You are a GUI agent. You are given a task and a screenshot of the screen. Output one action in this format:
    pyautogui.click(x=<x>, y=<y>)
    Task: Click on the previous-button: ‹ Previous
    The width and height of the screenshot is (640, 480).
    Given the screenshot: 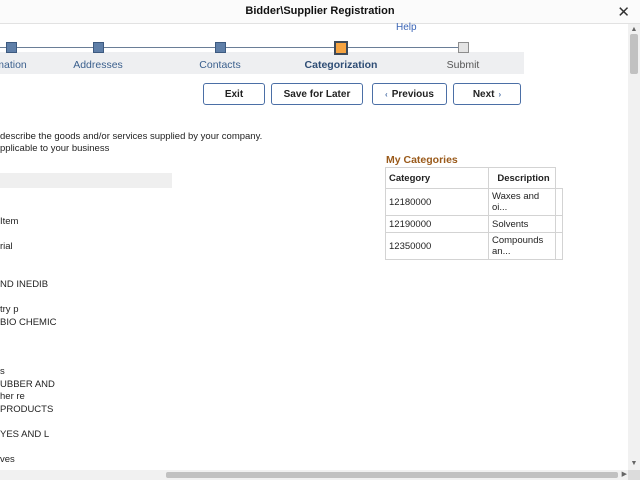 What is the action you would take?
    pyautogui.click(x=409, y=94)
    